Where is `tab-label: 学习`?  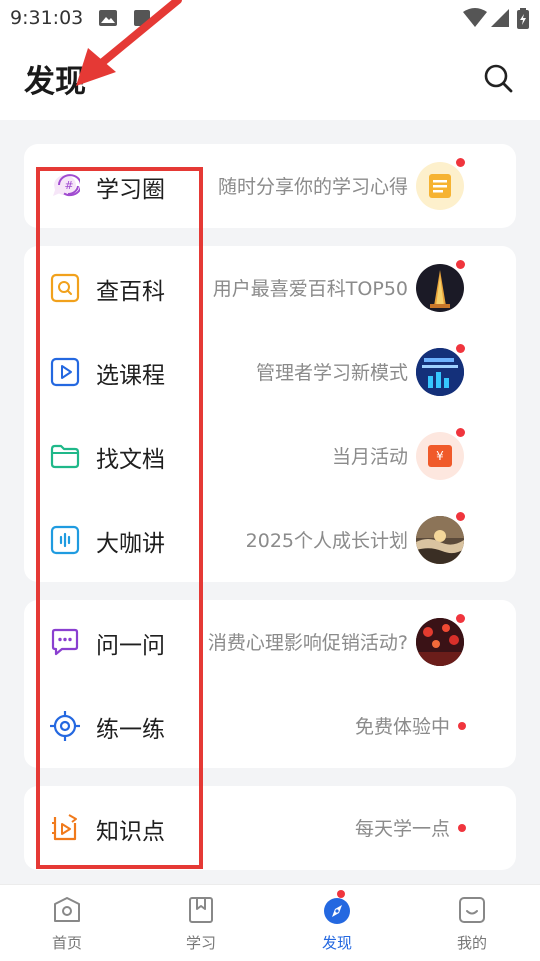 tab-label: 学习 is located at coordinates (200, 943).